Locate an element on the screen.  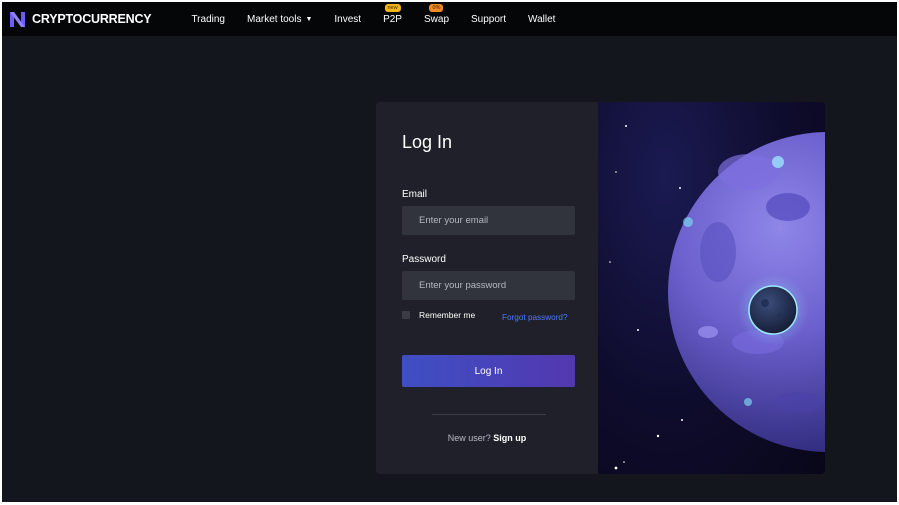
brand-name: CRYPTOCURRENCY is located at coordinates (92, 19).